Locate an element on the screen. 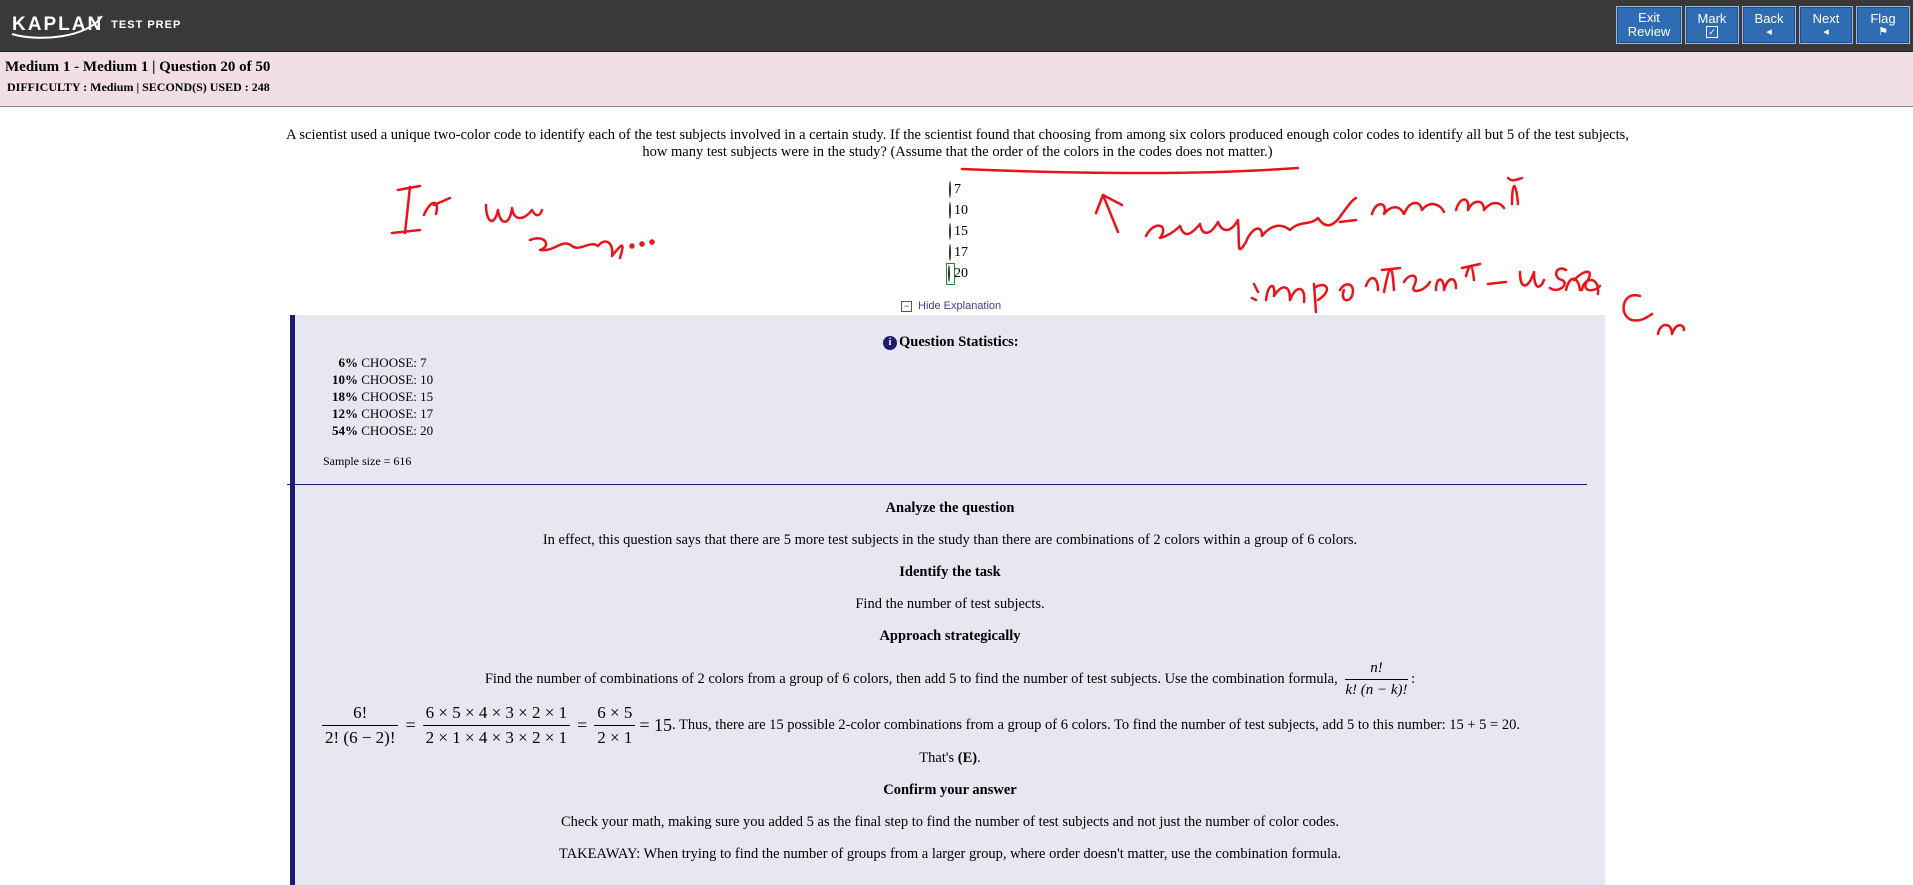  answer-statement: That's (E). is located at coordinates (950, 758).